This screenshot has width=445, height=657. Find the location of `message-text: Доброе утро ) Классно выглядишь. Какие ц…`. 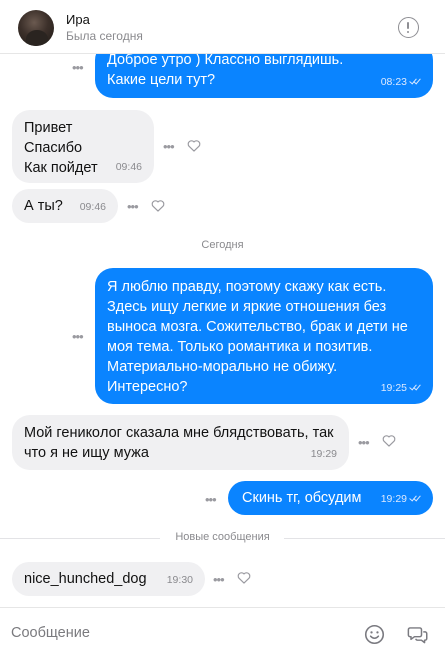

message-text: Доброе утро ) Классно выглядишь. Какие ц… is located at coordinates (225, 70).